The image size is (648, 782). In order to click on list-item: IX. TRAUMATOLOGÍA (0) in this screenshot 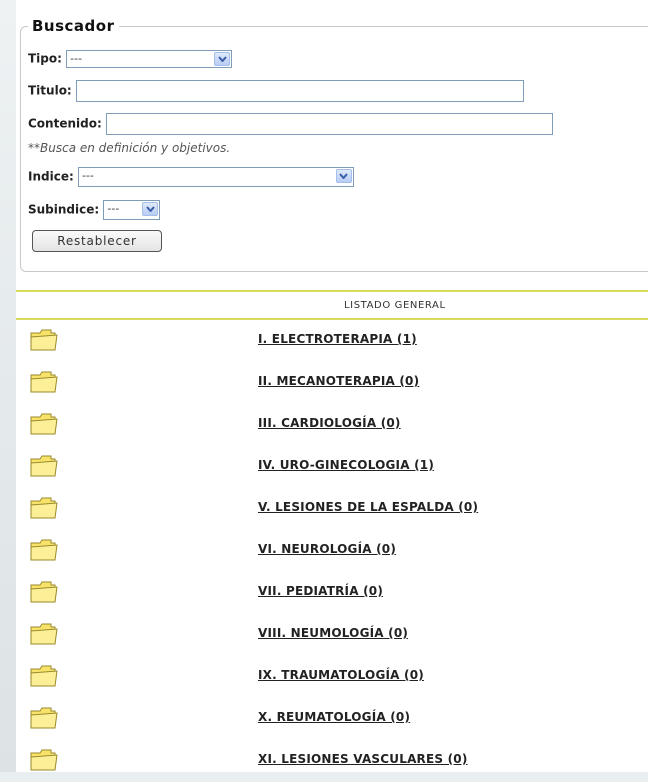, I will do `click(332, 677)`.